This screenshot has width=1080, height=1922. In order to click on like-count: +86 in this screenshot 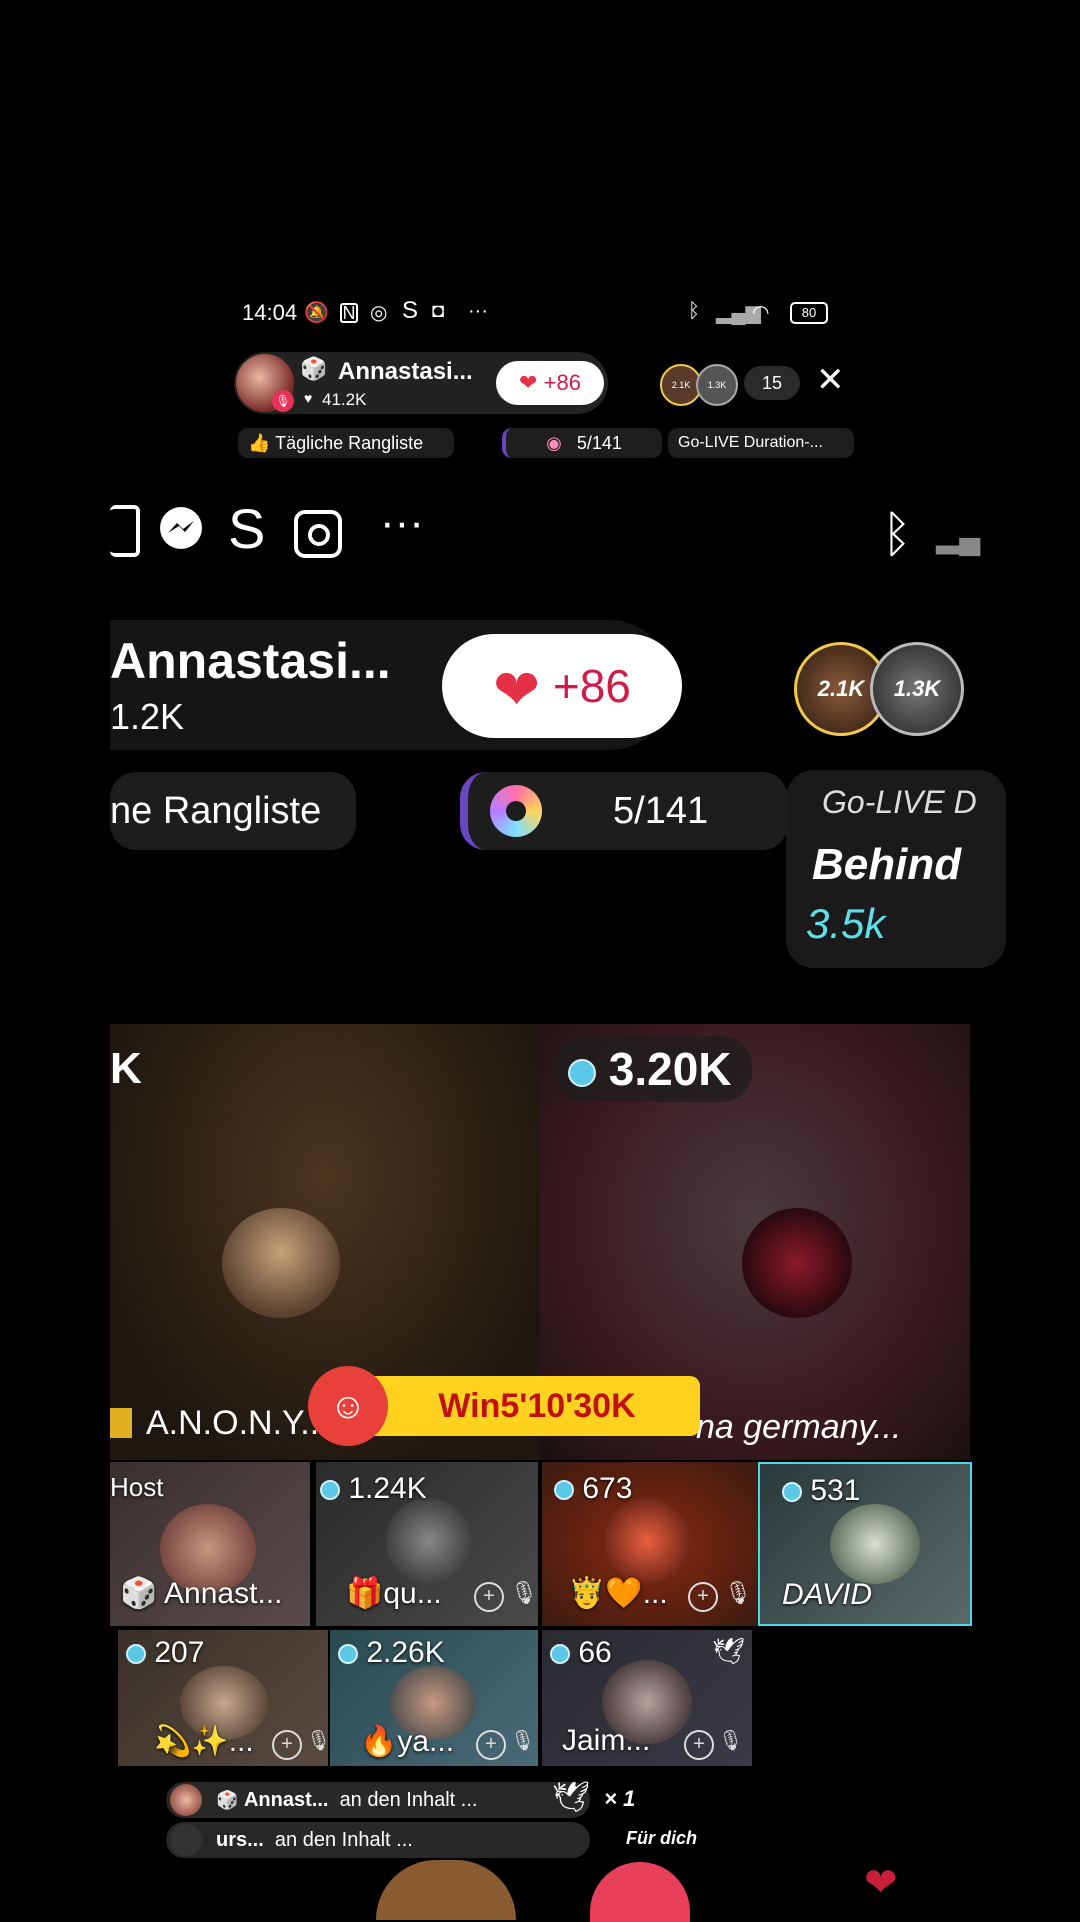, I will do `click(562, 382)`.